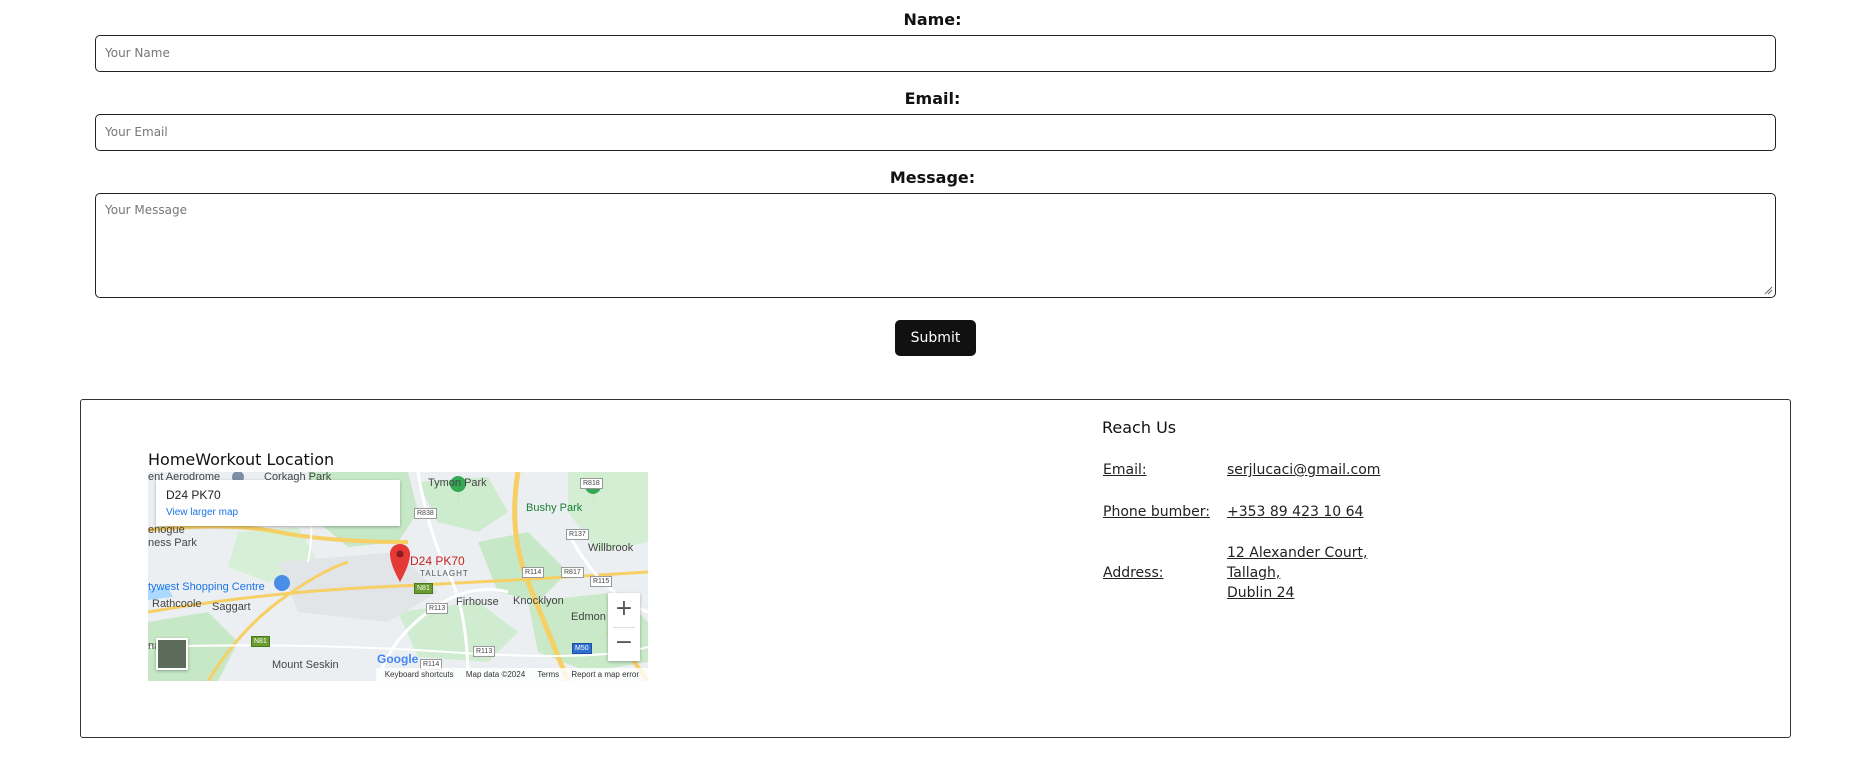 Image resolution: width=1865 pixels, height=767 pixels. I want to click on map-info-card: D24 PK70 View larger map, so click(278, 503).